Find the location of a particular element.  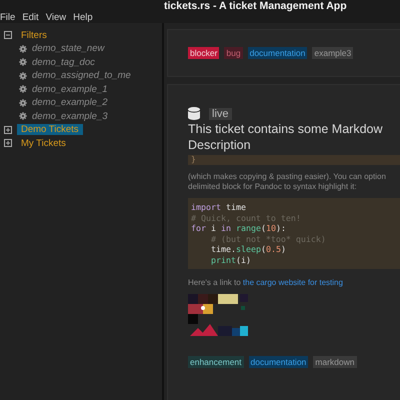

tree-group: My Tickets is located at coordinates (43, 143).